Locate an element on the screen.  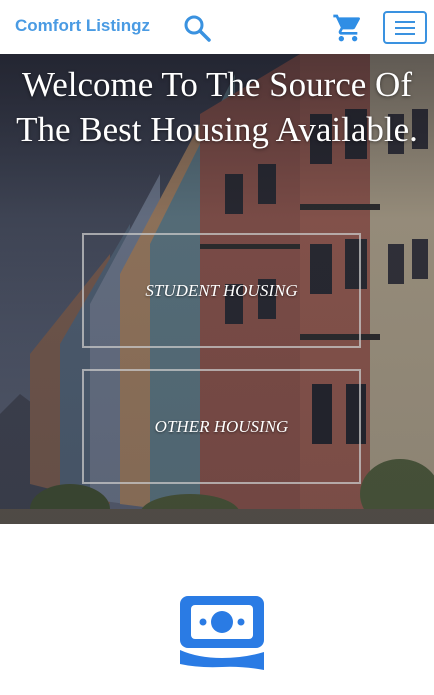
search-button is located at coordinates (198, 29).